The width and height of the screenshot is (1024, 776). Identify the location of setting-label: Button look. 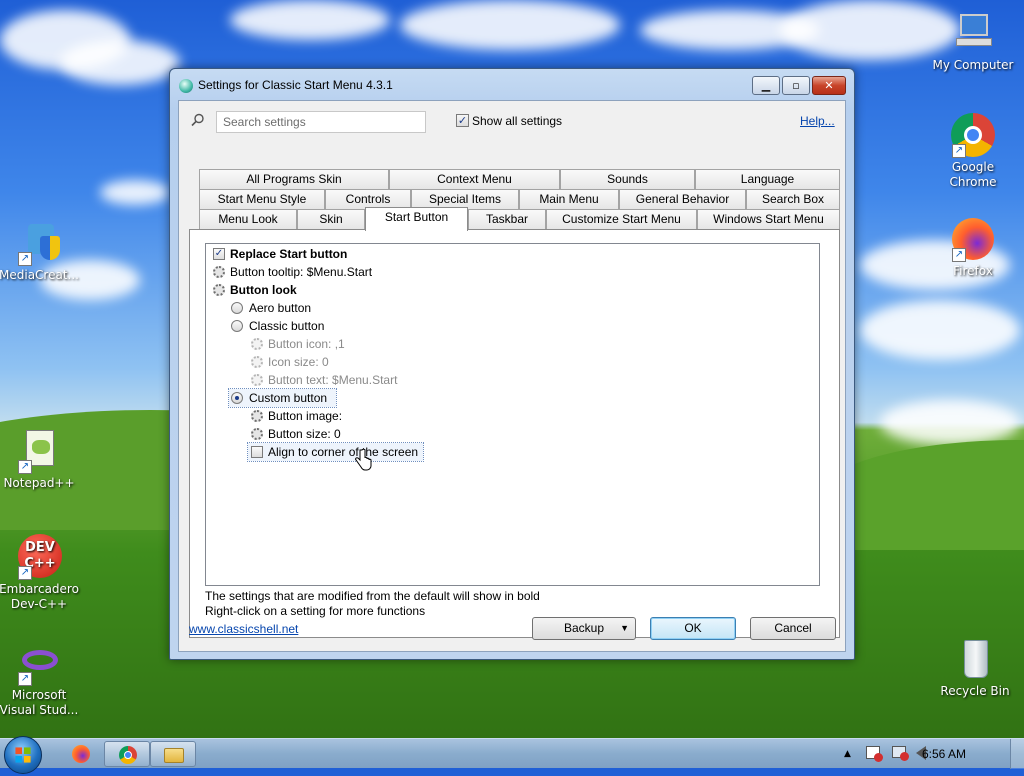
(263, 290).